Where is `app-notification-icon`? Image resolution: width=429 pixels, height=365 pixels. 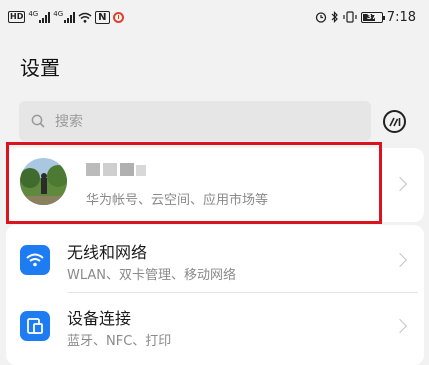
app-notification-icon is located at coordinates (118, 17).